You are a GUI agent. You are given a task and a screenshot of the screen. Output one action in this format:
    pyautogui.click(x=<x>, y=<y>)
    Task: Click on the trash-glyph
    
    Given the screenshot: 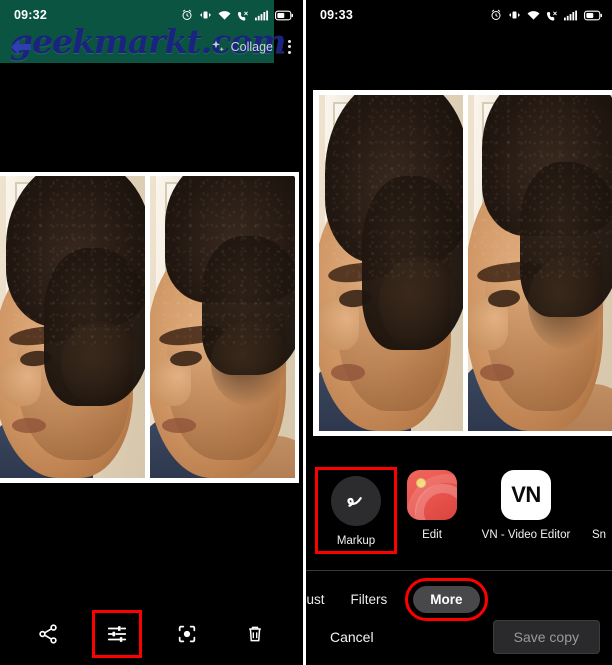 What is the action you would take?
    pyautogui.click(x=255, y=634)
    